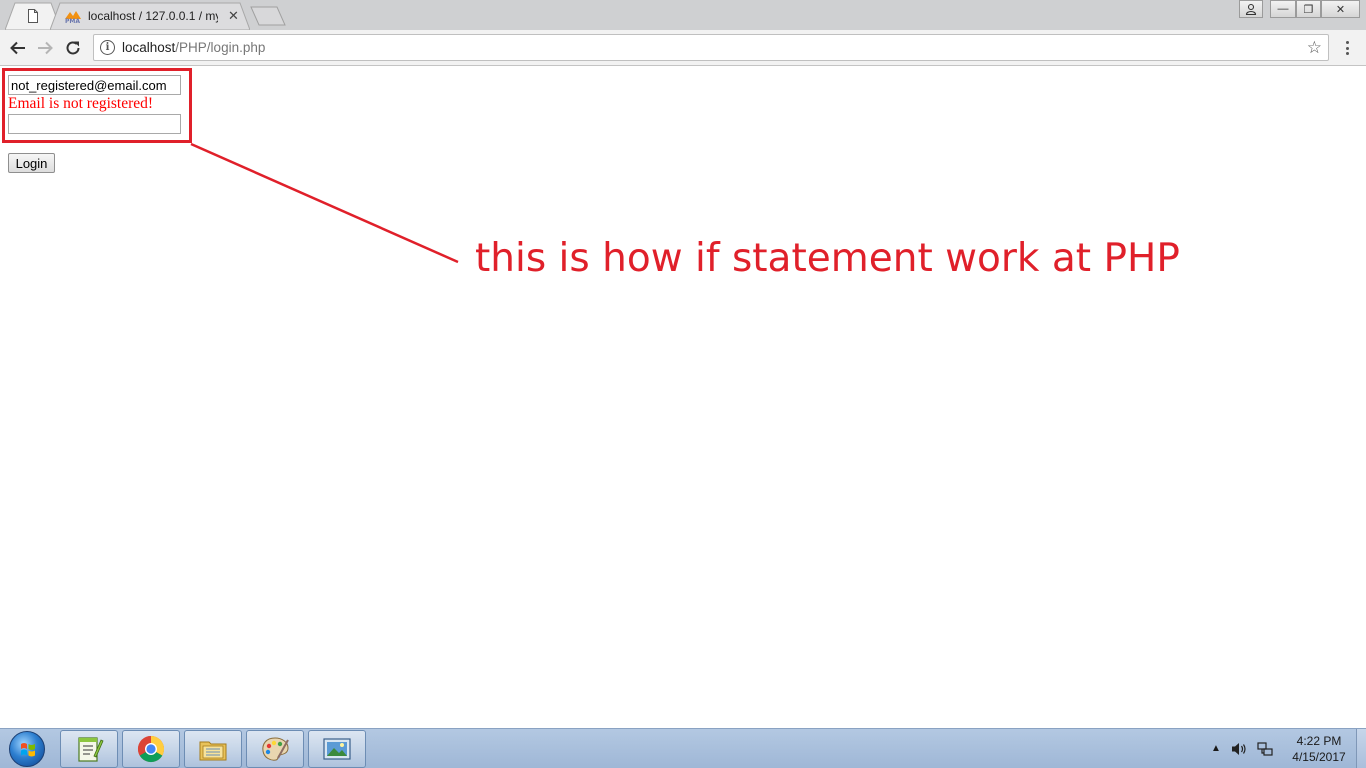 This screenshot has width=1366, height=768. What do you see at coordinates (149, 47) in the screenshot?
I see `url-host: localhost` at bounding box center [149, 47].